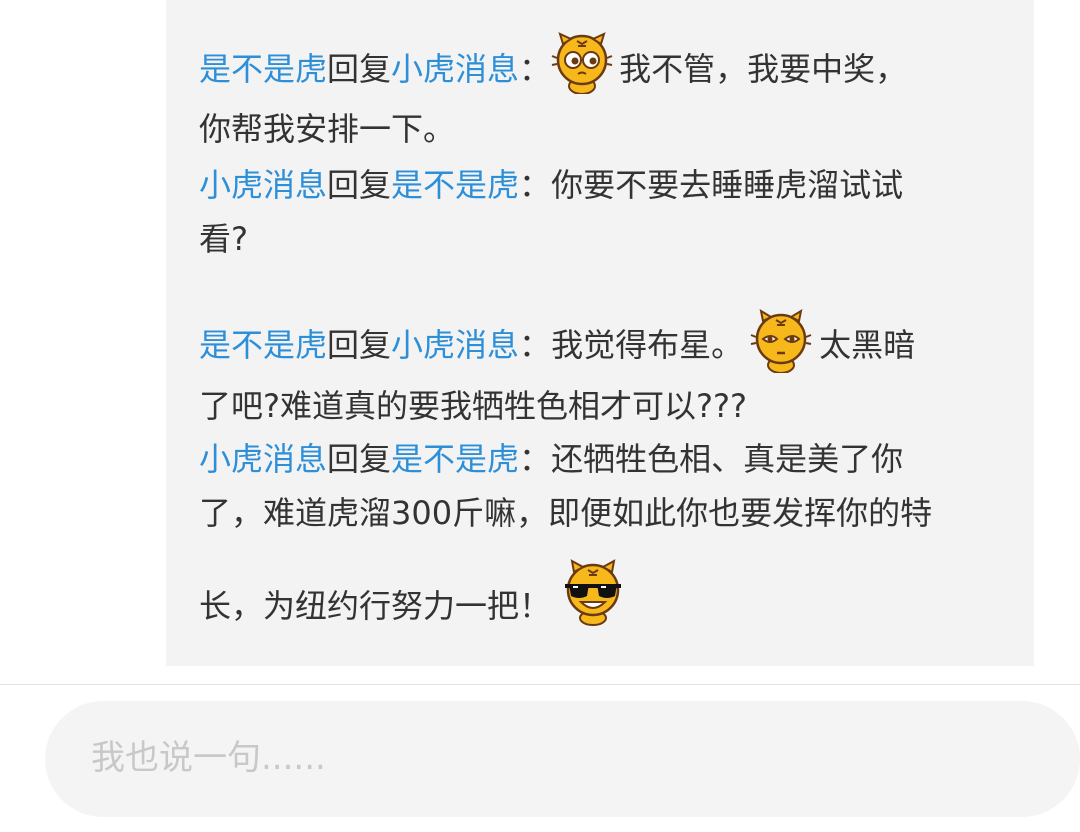  Describe the element at coordinates (223, 239) in the screenshot. I see `reply-text-line: 看?` at that location.